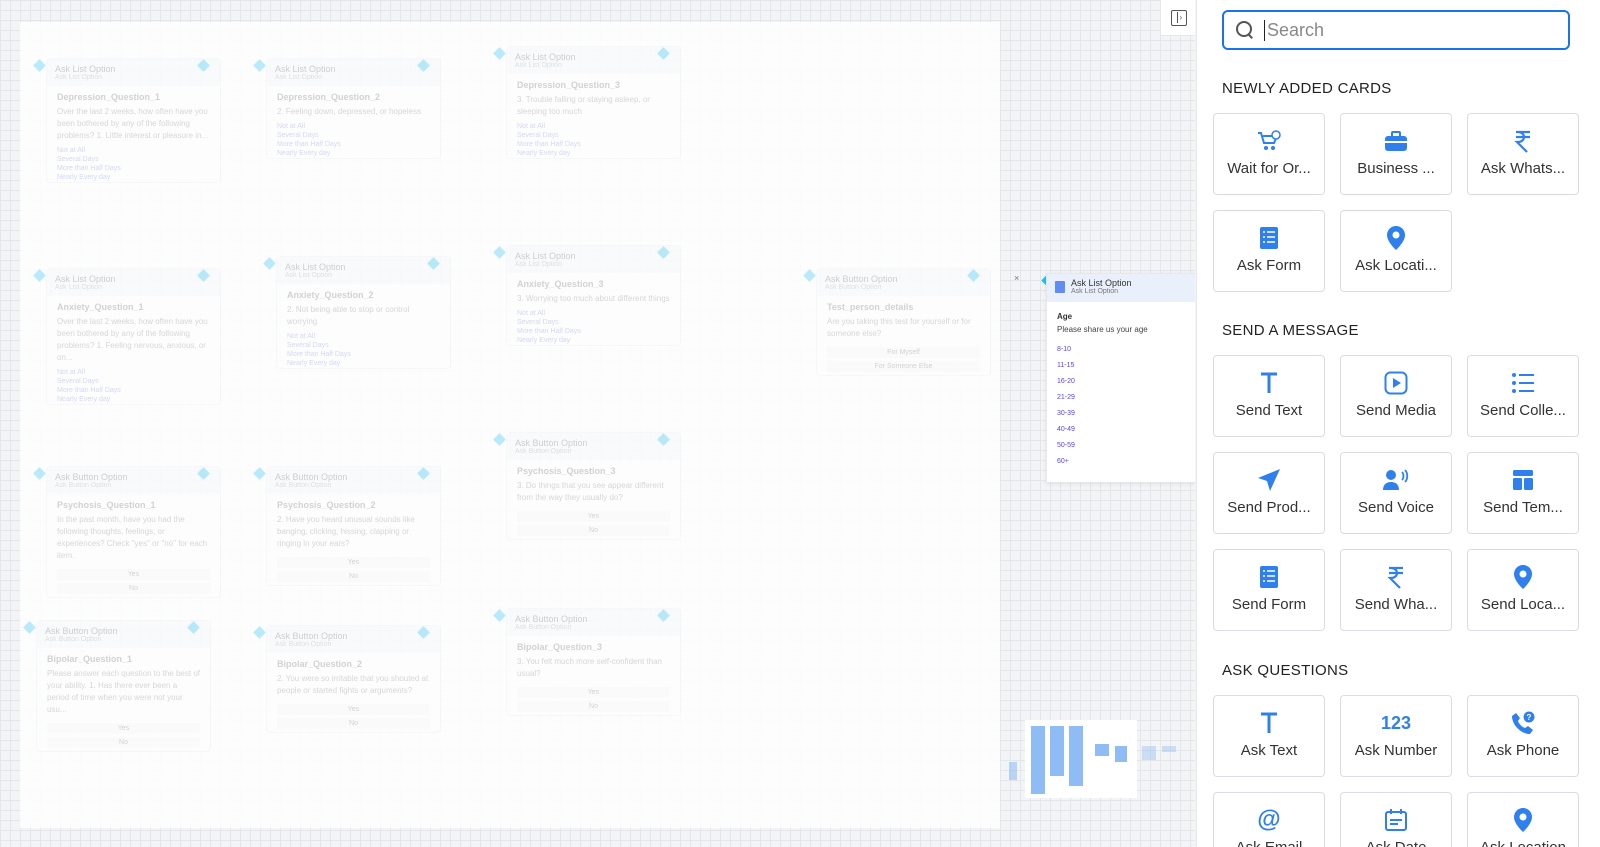 The height and width of the screenshot is (847, 1600). I want to click on node-title: Anxiety_Question_2, so click(330, 295).